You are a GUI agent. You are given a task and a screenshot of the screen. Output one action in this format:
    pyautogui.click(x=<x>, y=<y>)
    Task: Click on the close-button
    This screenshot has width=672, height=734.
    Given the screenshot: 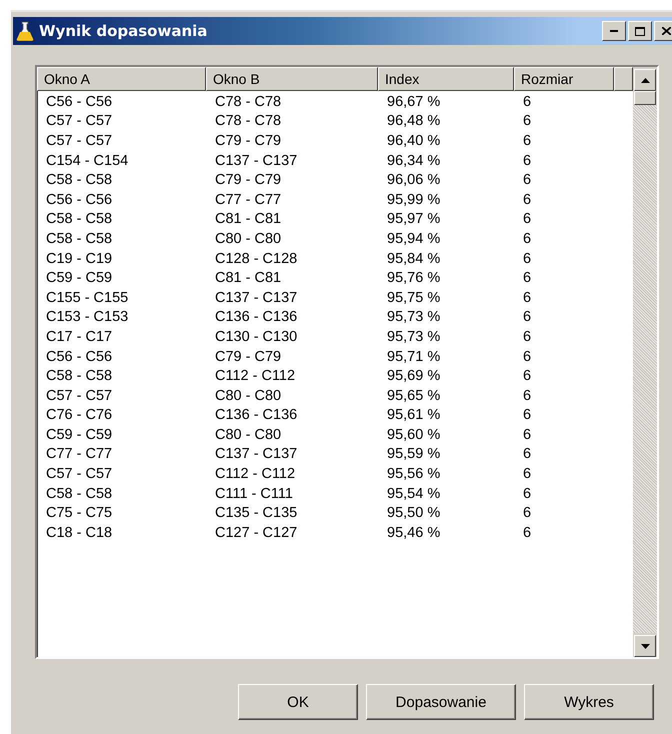 What is the action you would take?
    pyautogui.click(x=663, y=31)
    